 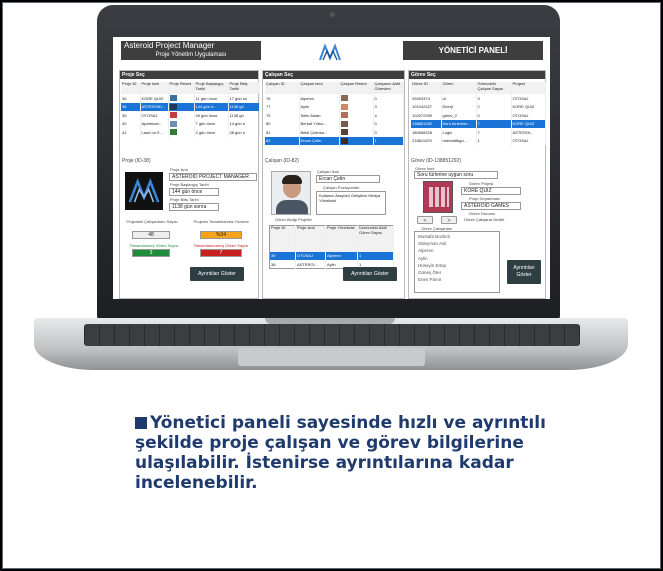 What do you see at coordinates (478, 98) in the screenshot?
I see `table-row: 29493374 UI 3 OTOSAJ` at bounding box center [478, 98].